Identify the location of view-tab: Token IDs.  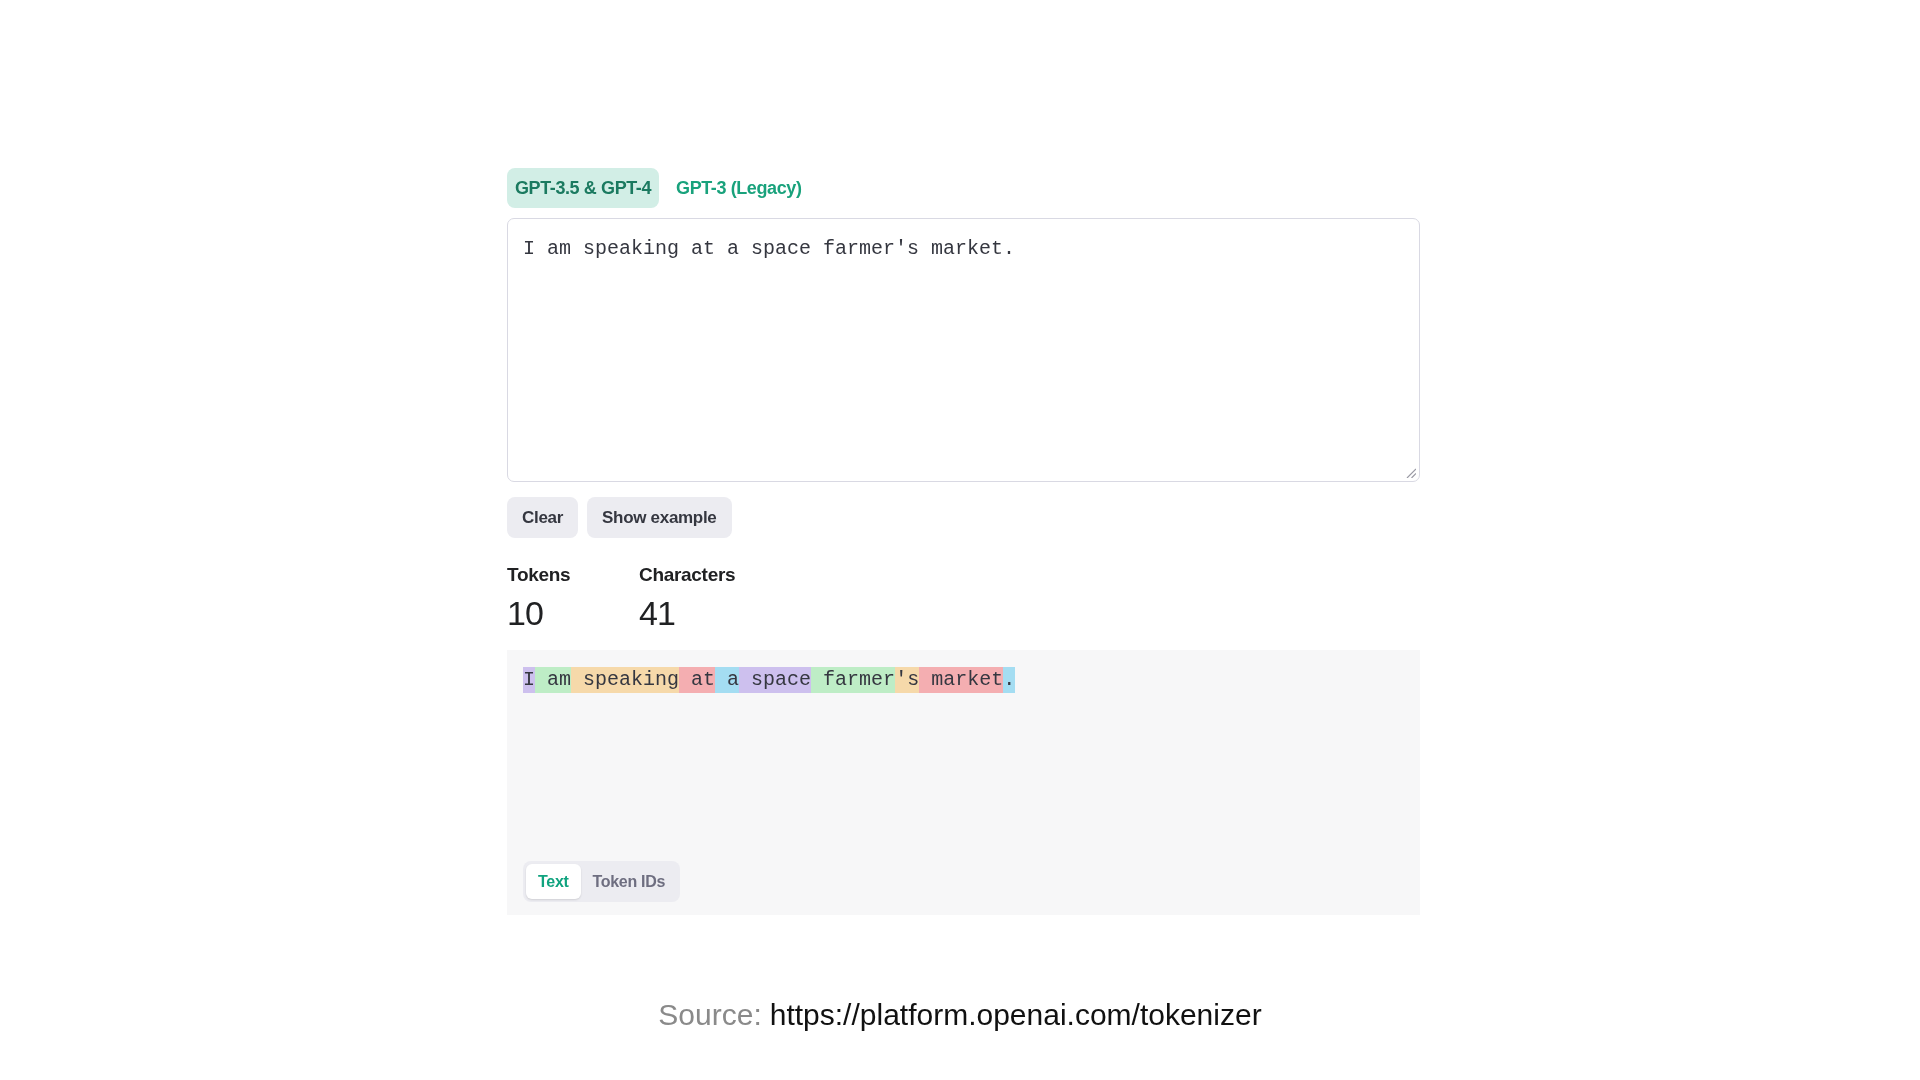
(629, 881).